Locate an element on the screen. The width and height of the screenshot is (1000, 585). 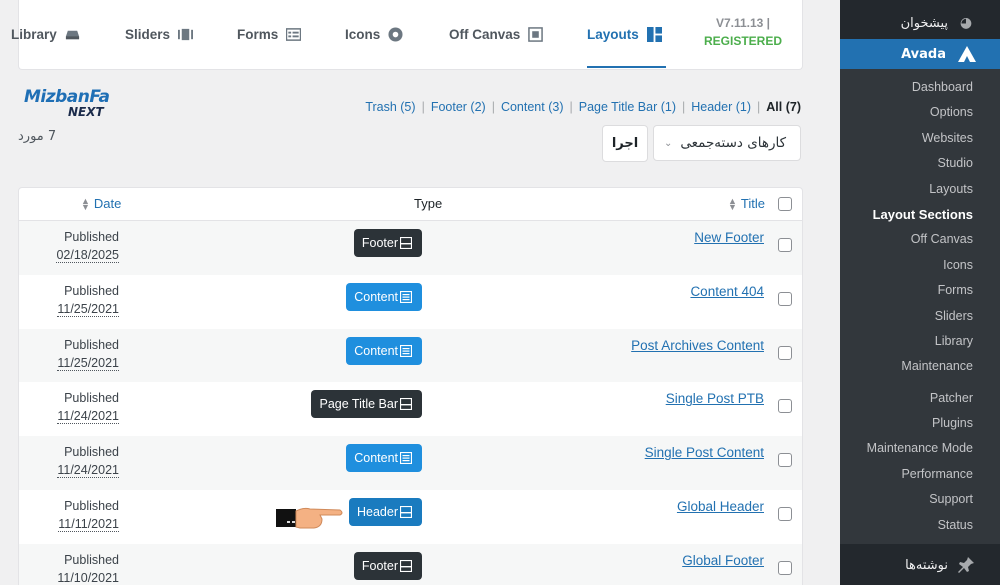
post-title-link: Global Footer is located at coordinates (723, 560).